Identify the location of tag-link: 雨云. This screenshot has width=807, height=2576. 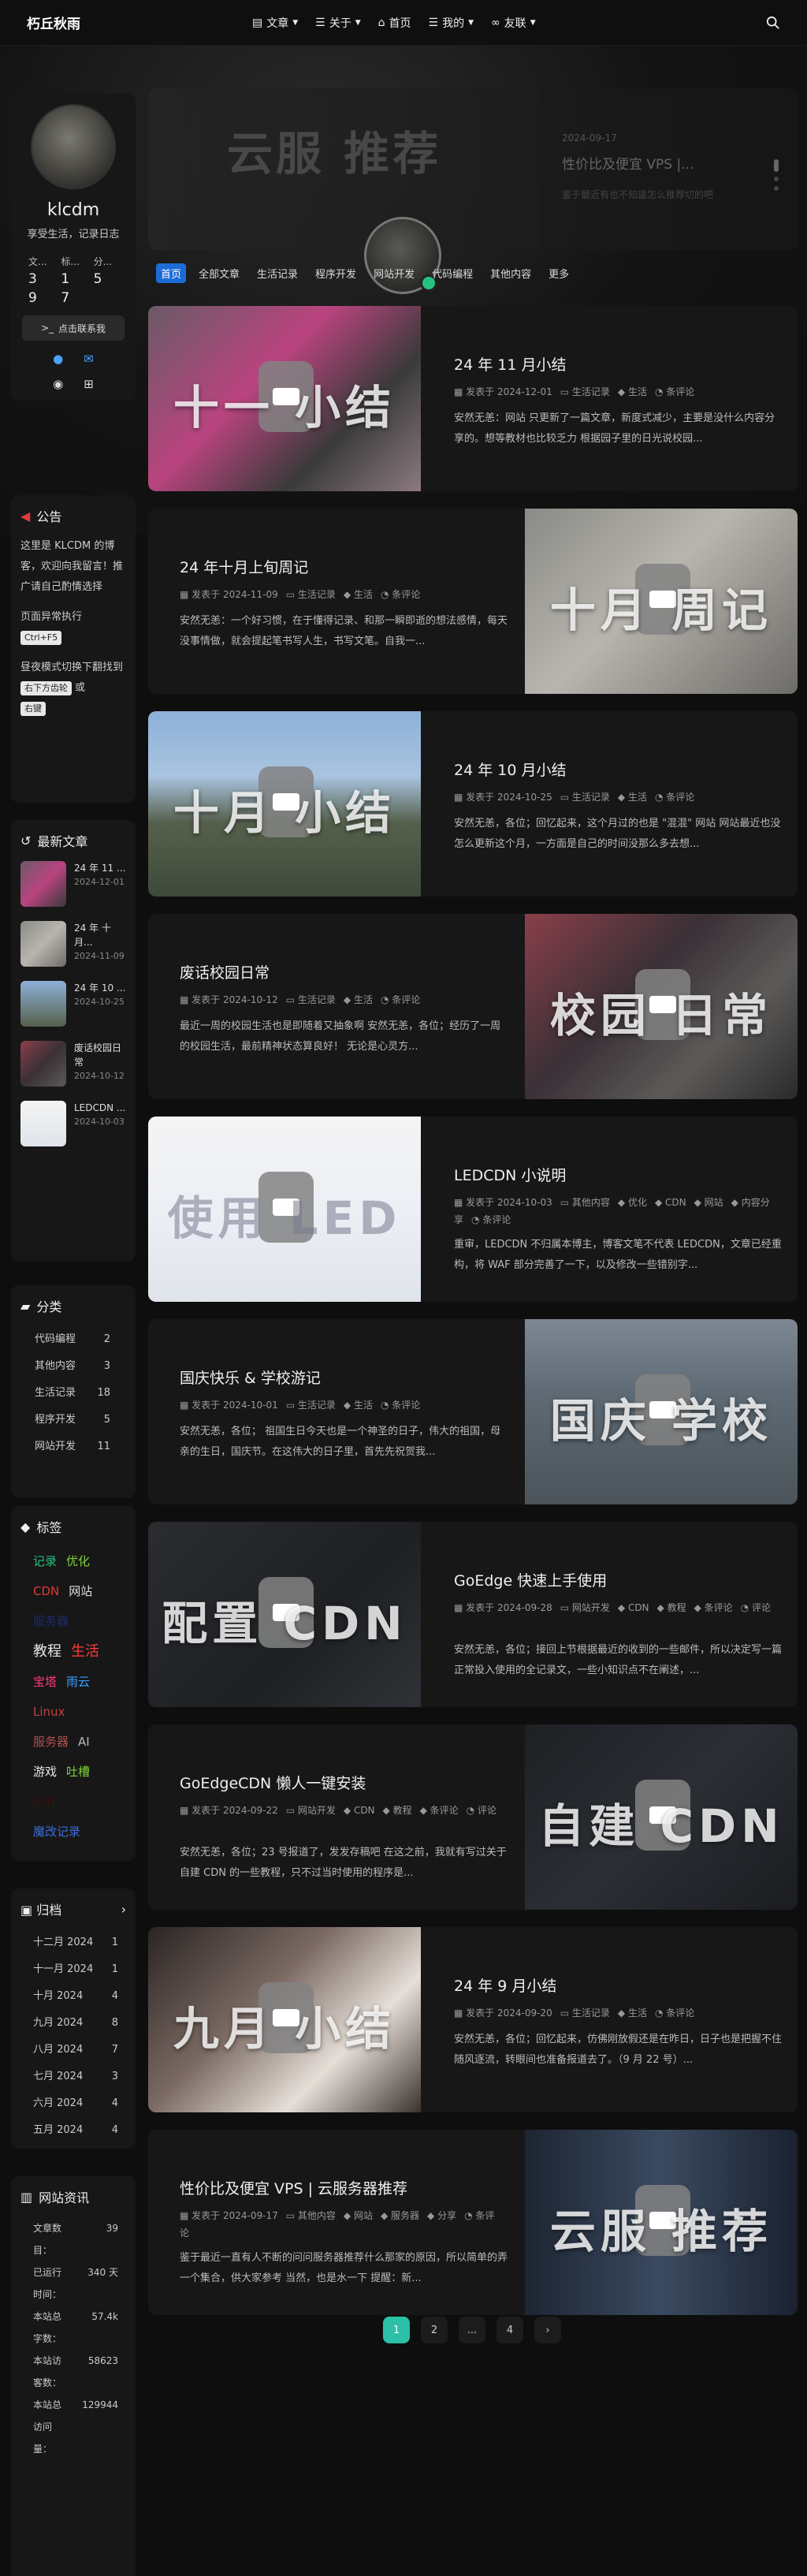
(78, 1682).